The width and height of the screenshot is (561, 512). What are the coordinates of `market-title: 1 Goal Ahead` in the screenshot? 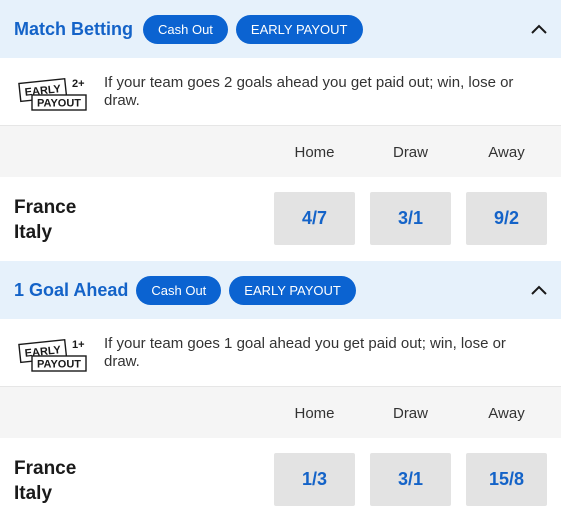 It's located at (71, 289).